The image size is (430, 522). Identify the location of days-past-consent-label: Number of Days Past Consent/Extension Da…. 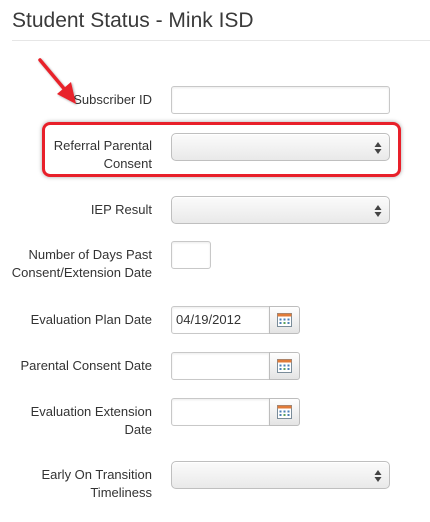
(81, 263).